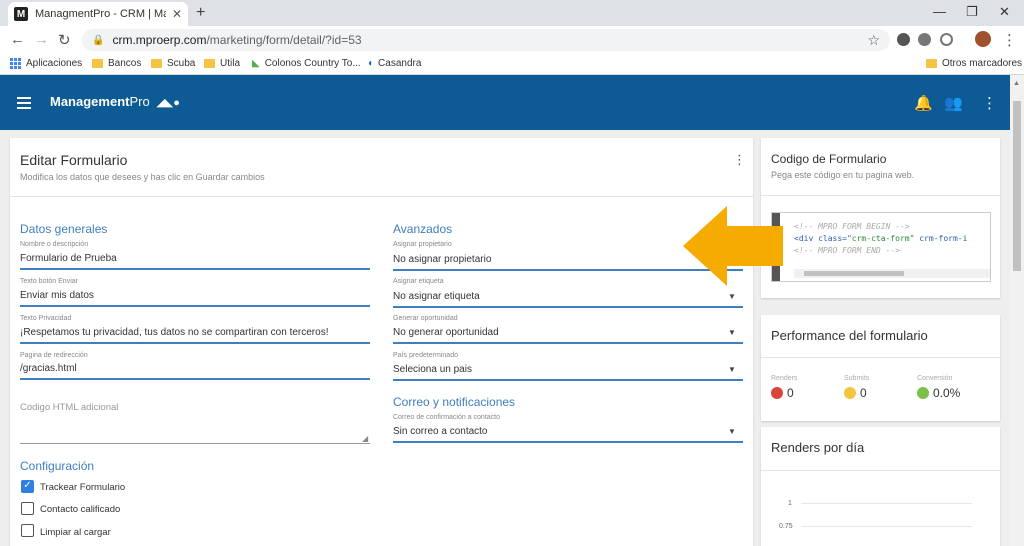 The height and width of the screenshot is (546, 1024). What do you see at coordinates (115, 101) in the screenshot?
I see `brand-logo: ManagementPro ◢◣●` at bounding box center [115, 101].